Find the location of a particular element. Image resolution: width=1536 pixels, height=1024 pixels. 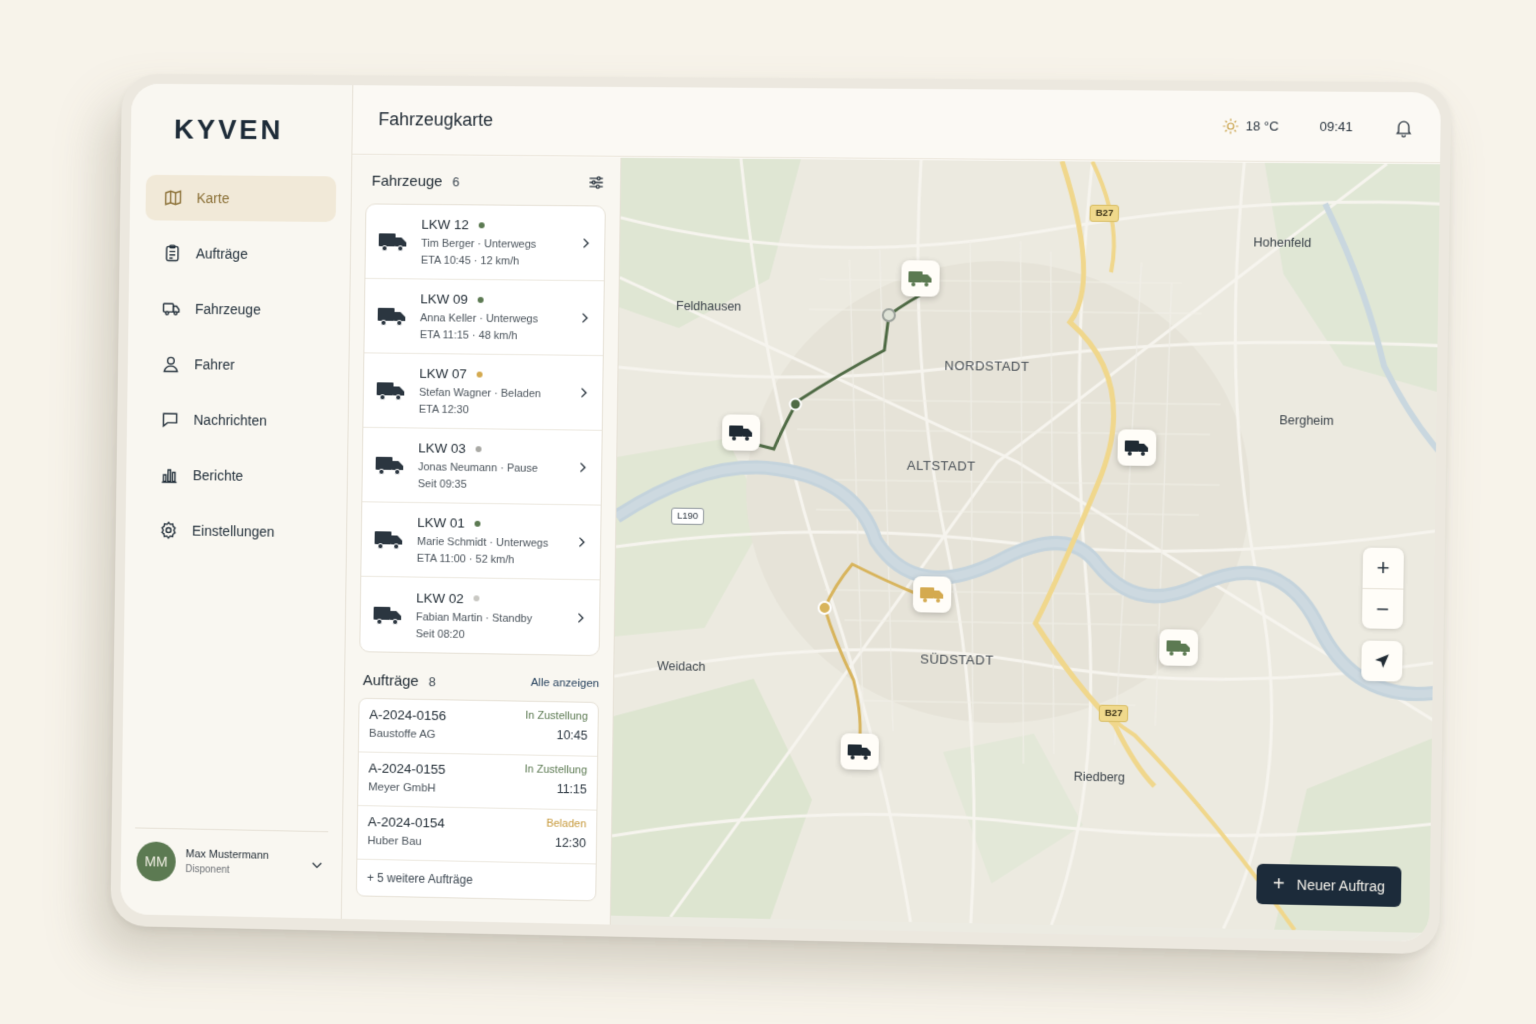

vehicle-list-item: LKW 02 Fabian Martin · Standby Seit 08:20 is located at coordinates (479, 616).